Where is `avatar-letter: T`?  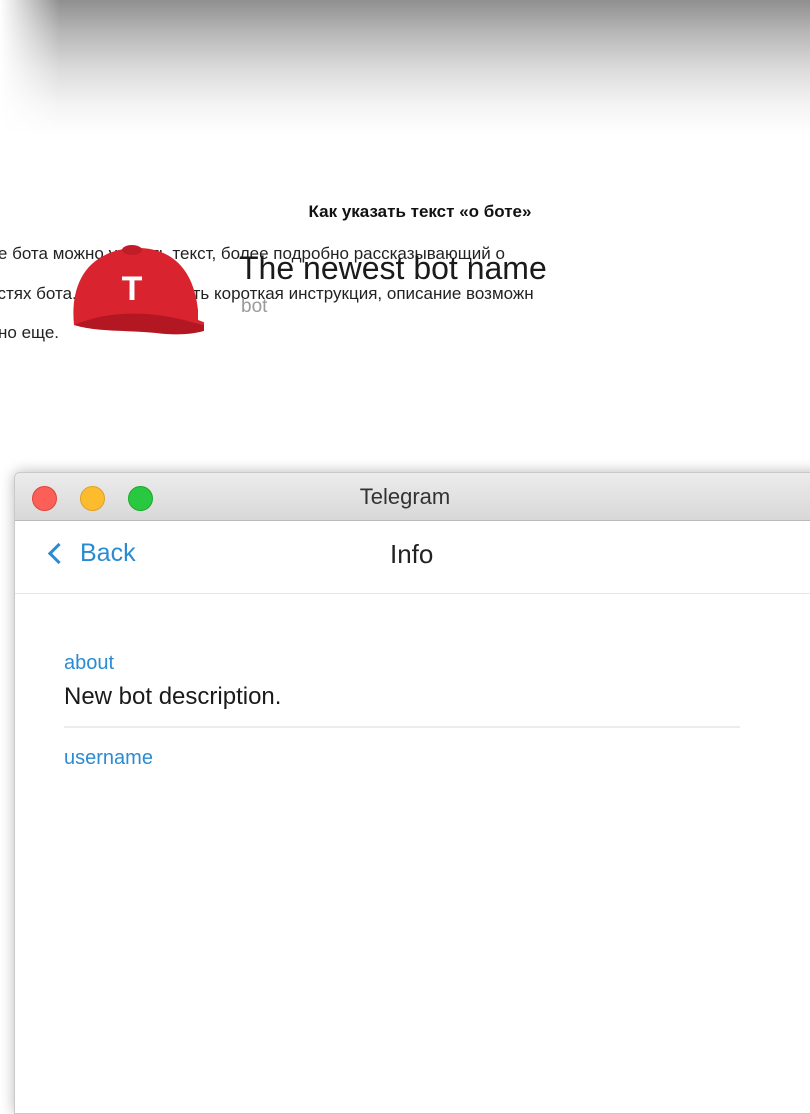 avatar-letter: T is located at coordinates (132, 289).